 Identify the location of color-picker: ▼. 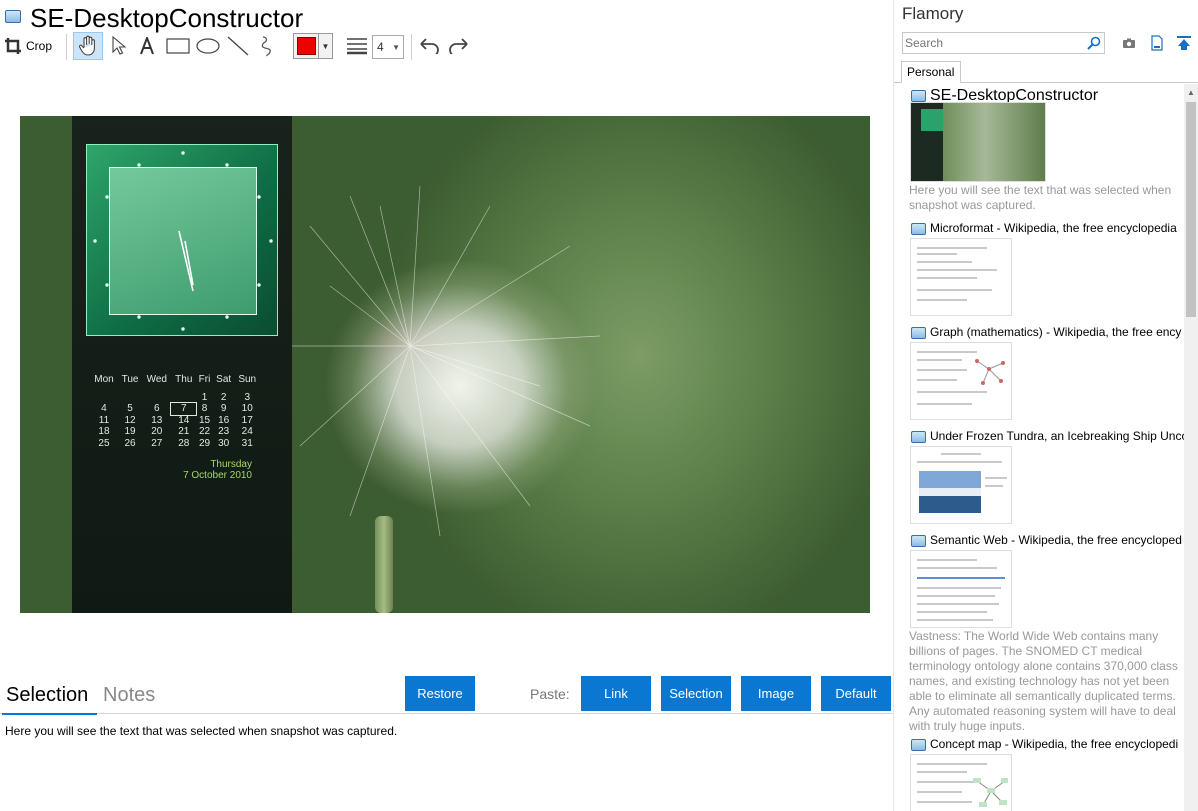
(313, 46).